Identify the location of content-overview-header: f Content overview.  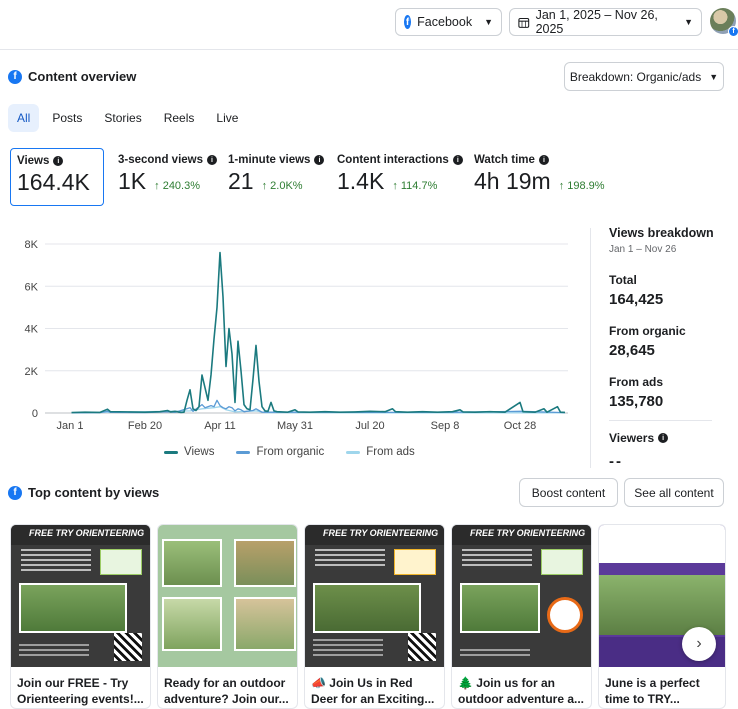
(72, 76).